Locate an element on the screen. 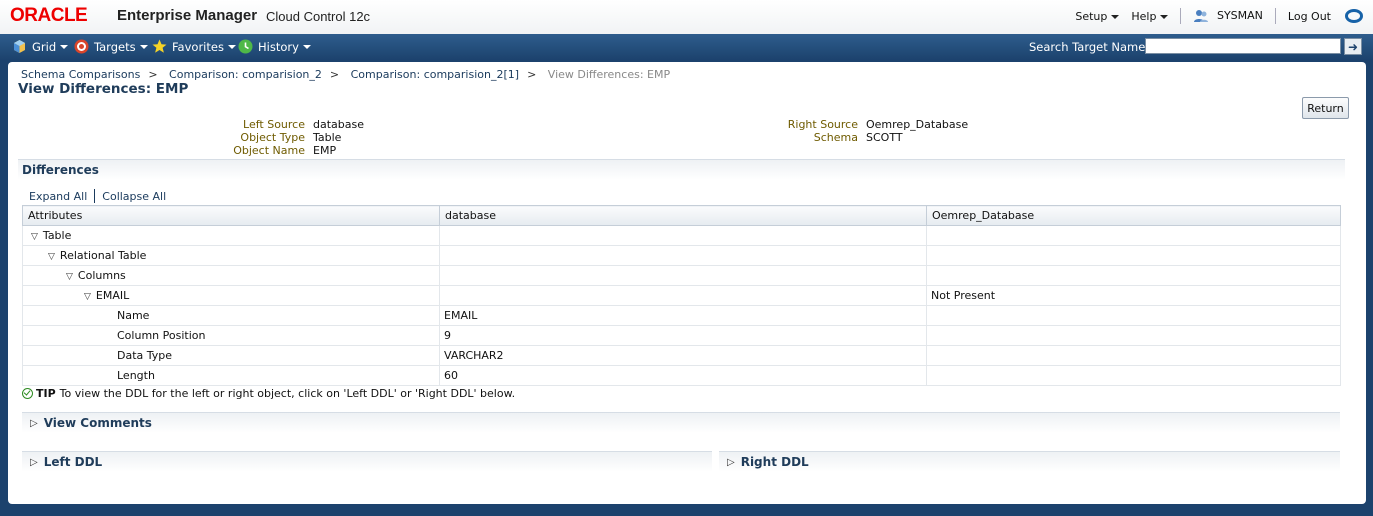  object-type-label: Object Type is located at coordinates (272, 137).